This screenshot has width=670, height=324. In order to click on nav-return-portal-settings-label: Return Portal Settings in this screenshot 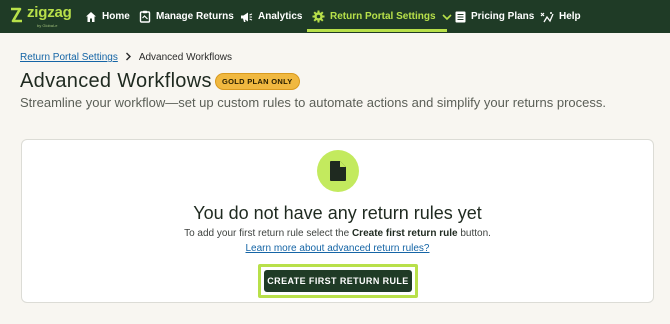, I will do `click(383, 16)`.